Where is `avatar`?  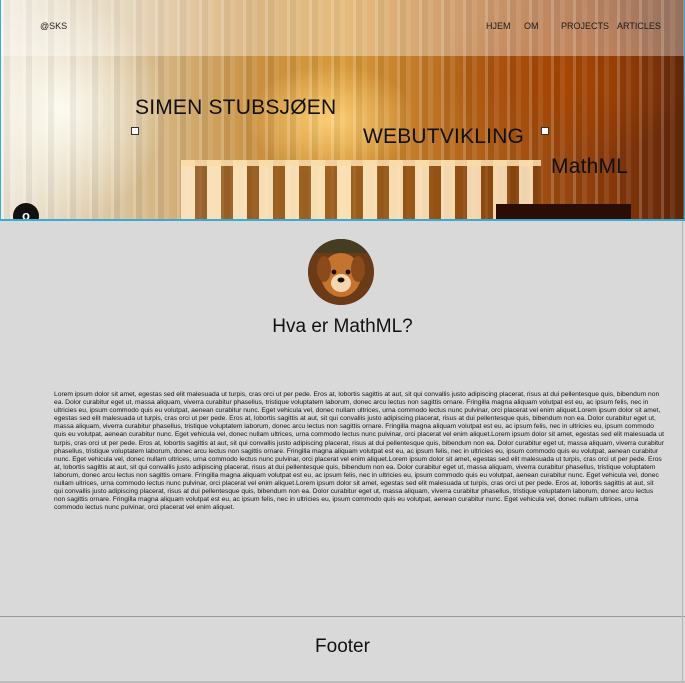 avatar is located at coordinates (341, 272).